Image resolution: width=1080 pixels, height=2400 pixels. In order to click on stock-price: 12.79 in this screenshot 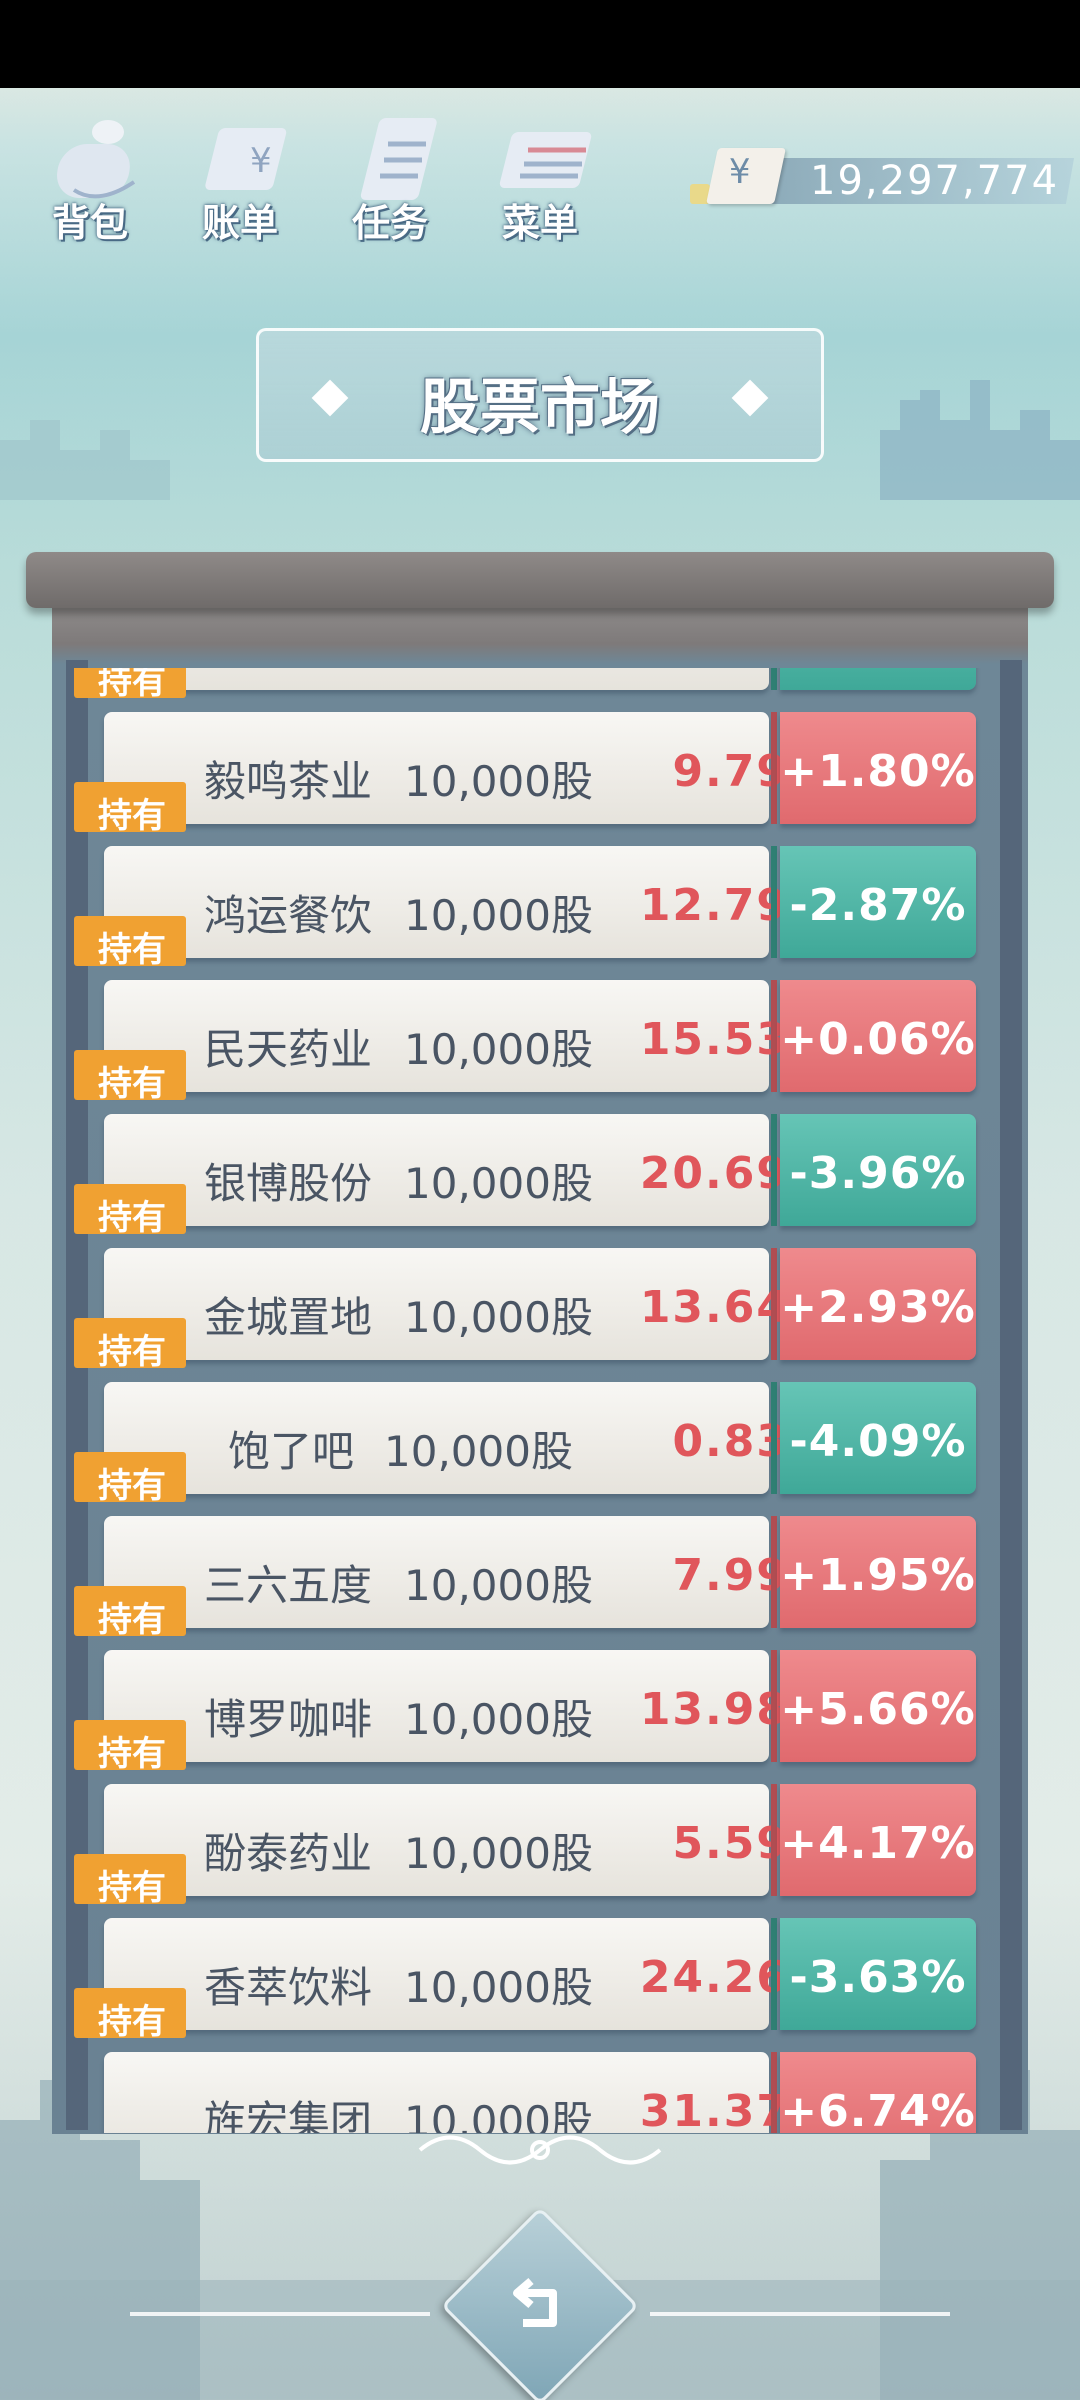, I will do `click(714, 905)`.